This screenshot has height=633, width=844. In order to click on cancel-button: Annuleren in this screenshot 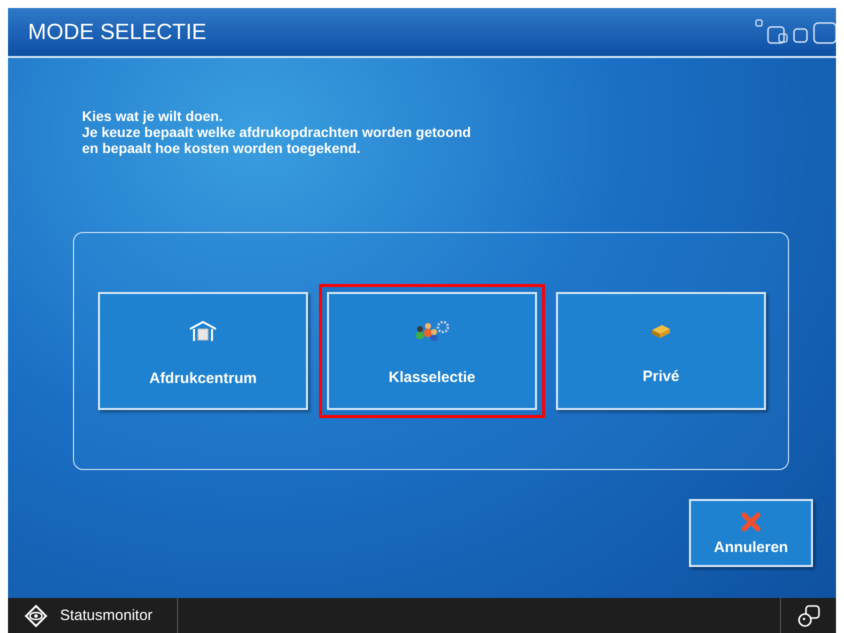, I will do `click(751, 533)`.